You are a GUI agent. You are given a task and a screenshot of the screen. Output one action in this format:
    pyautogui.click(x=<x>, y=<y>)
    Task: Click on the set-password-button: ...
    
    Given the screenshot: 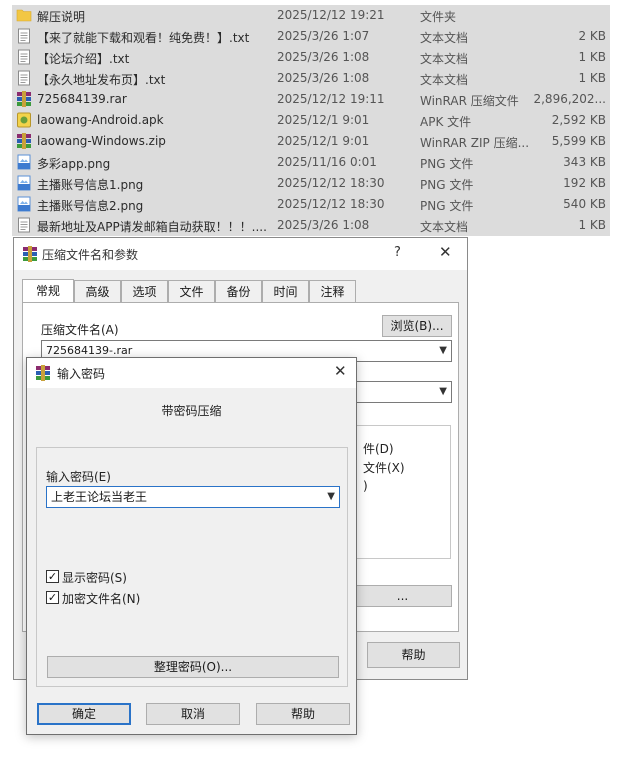 What is the action you would take?
    pyautogui.click(x=402, y=596)
    